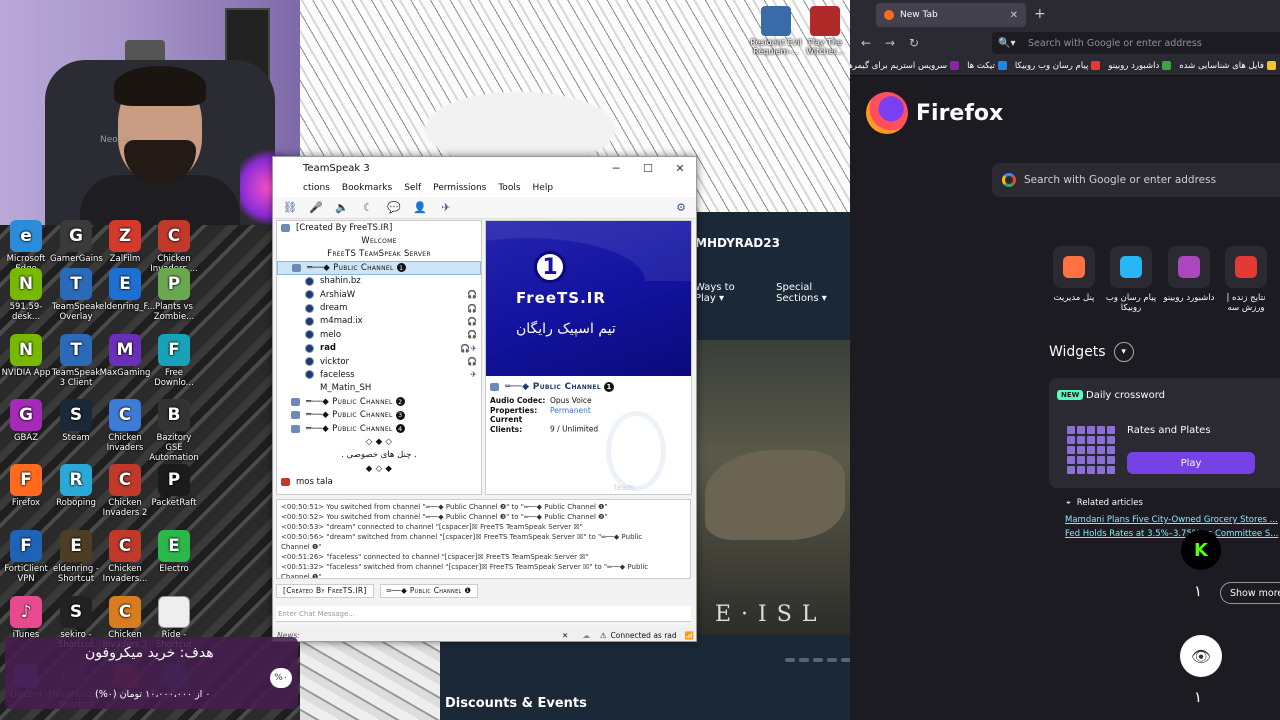 The height and width of the screenshot is (720, 1280). What do you see at coordinates (412, 188) in the screenshot?
I see `menu-self: Self` at bounding box center [412, 188].